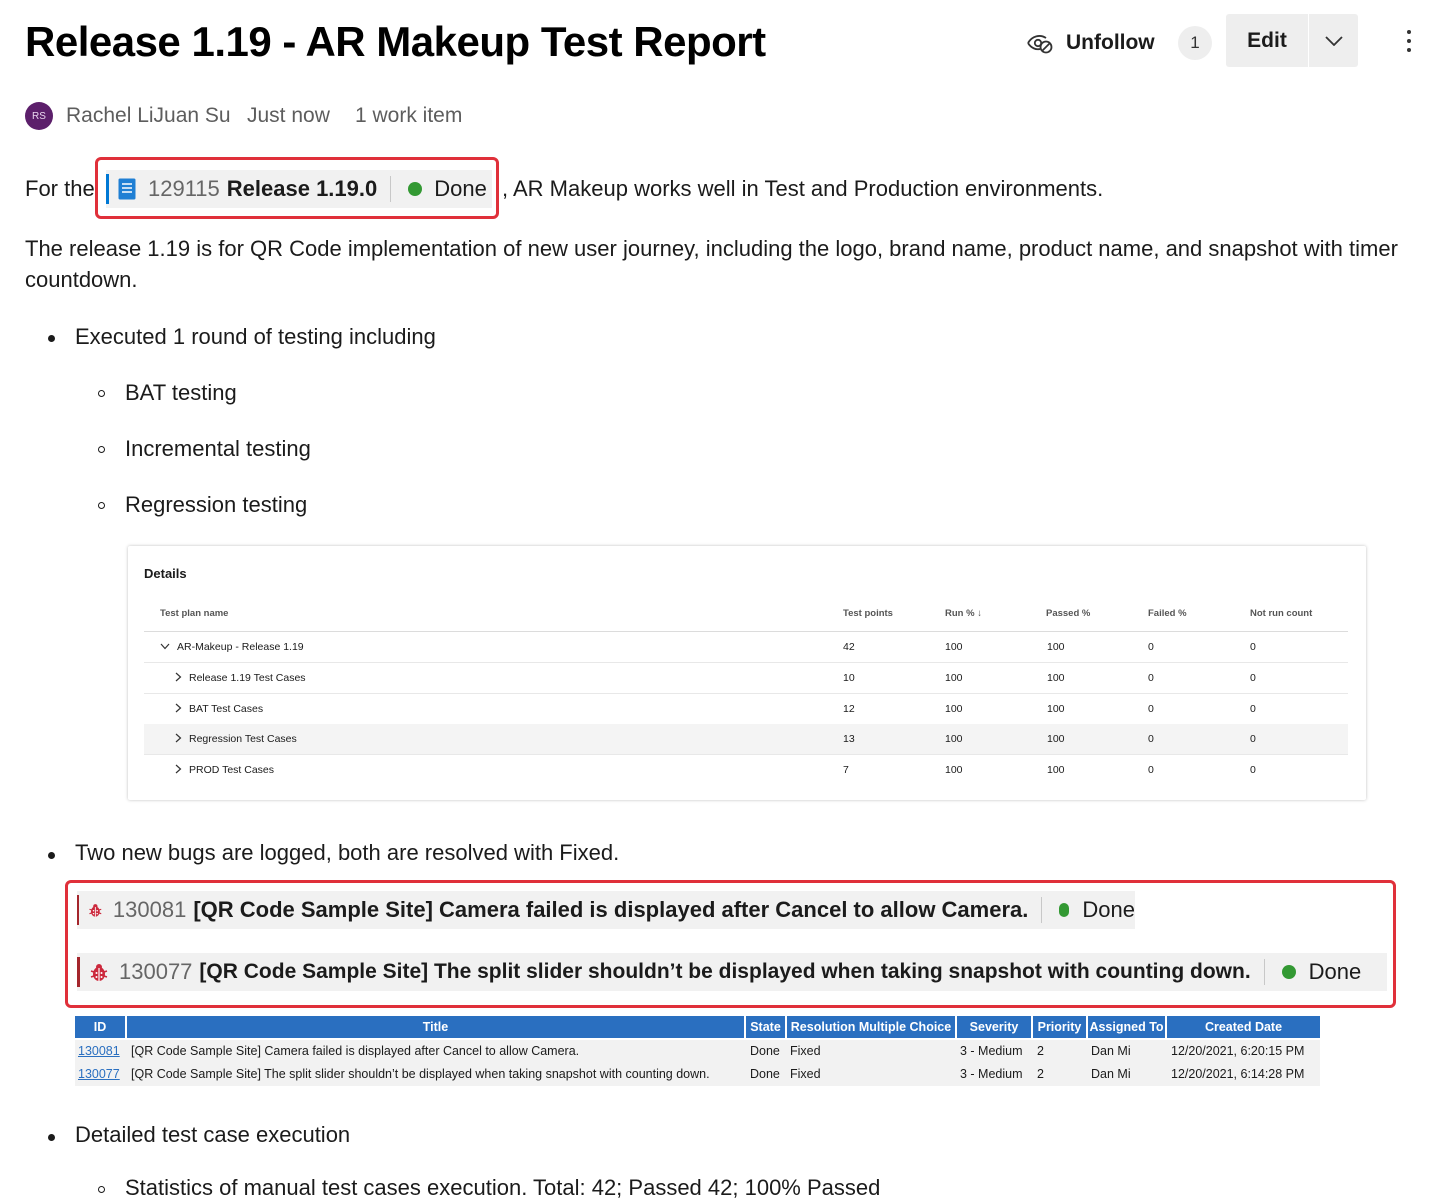 The image size is (1442, 1203). I want to click on table-row: AR-Makeup - Release 1.19 42 100 100 0 0, so click(746, 647).